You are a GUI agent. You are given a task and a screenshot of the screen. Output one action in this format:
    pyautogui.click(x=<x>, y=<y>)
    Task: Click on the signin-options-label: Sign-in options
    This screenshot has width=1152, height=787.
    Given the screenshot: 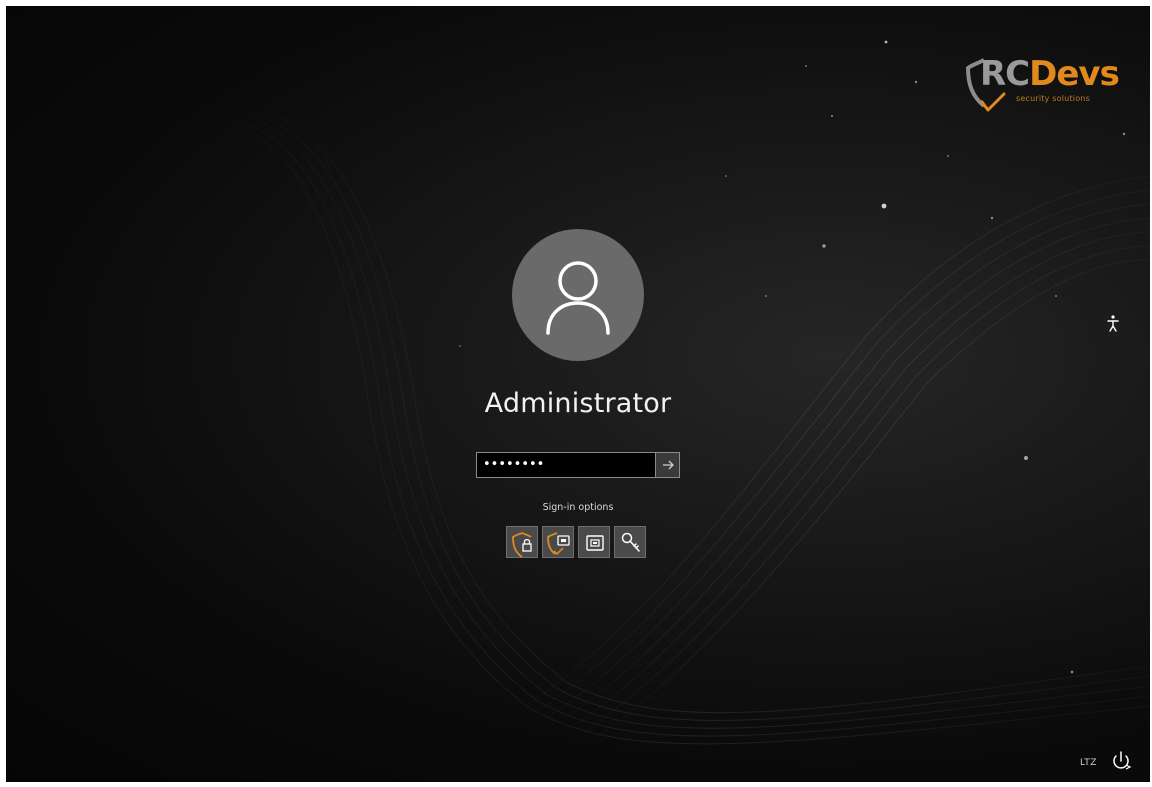 What is the action you would take?
    pyautogui.click(x=578, y=507)
    